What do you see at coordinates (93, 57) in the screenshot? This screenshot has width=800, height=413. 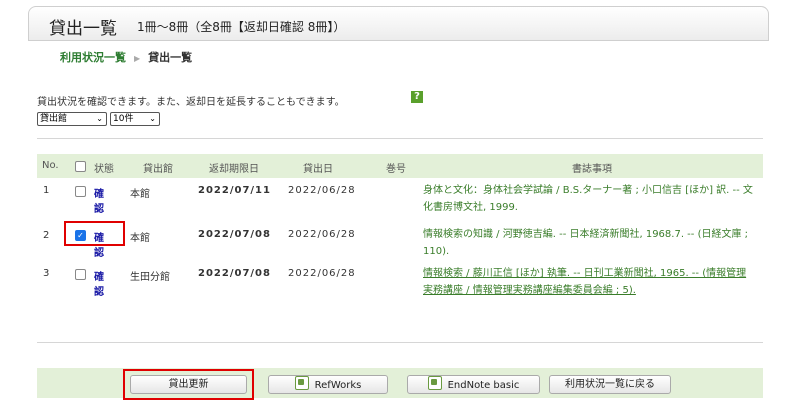 I see `breadcrumb-link-usage: 利用状況一覧` at bounding box center [93, 57].